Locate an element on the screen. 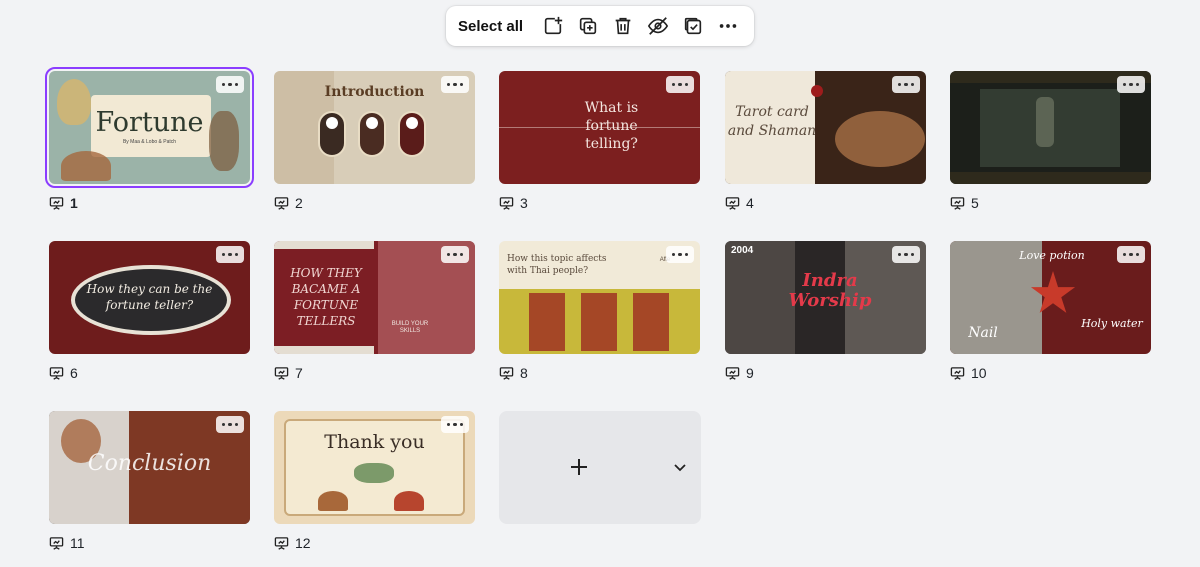  slide-number: 7 is located at coordinates (299, 373).